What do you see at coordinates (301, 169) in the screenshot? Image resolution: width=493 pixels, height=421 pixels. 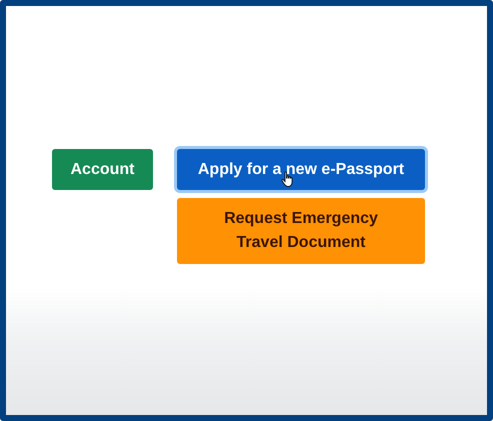 I see `button: Apply for a new e-Passport` at bounding box center [301, 169].